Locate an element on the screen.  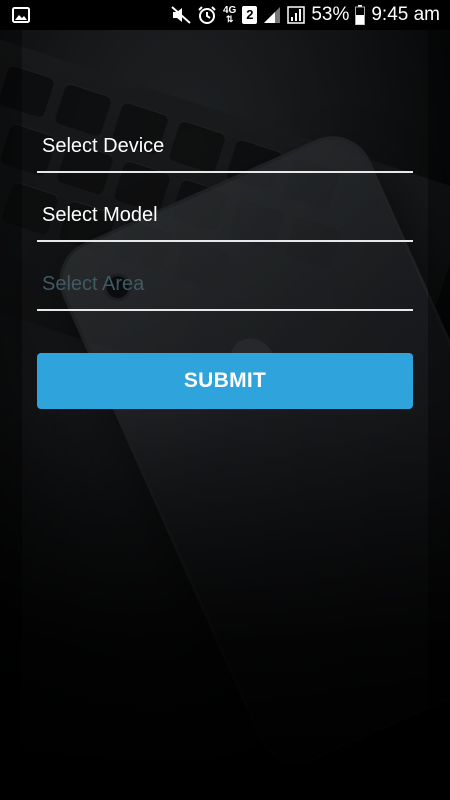
alarm-icon is located at coordinates (207, 15).